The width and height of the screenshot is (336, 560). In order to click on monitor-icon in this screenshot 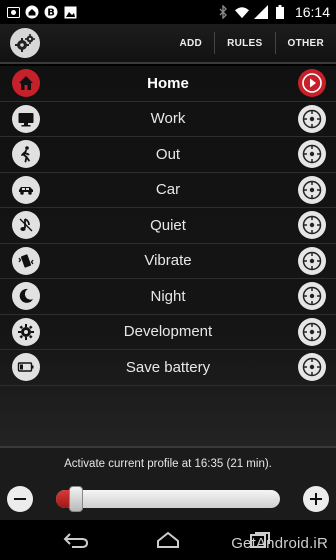, I will do `click(26, 118)`.